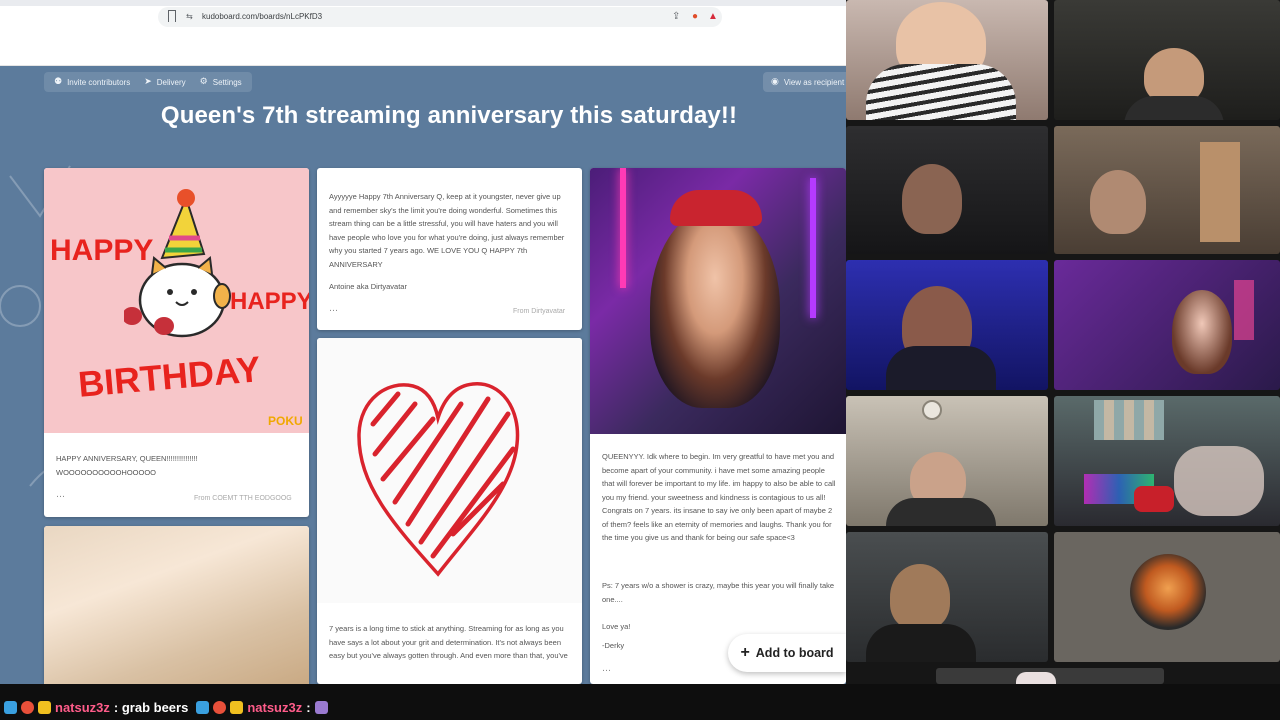  What do you see at coordinates (58, 82) in the screenshot?
I see `add-user-icon: ⚉` at bounding box center [58, 82].